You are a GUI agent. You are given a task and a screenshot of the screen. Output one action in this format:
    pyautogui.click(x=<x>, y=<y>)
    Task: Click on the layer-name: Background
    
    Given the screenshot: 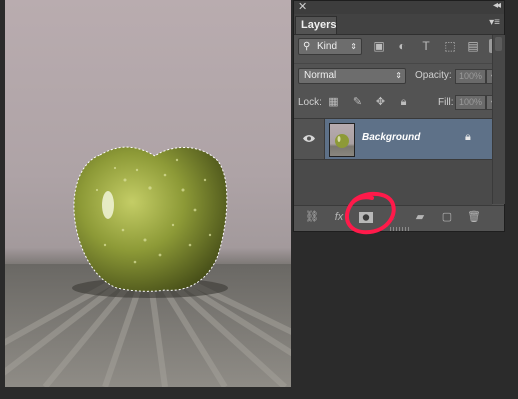 What is the action you would take?
    pyautogui.click(x=391, y=137)
    